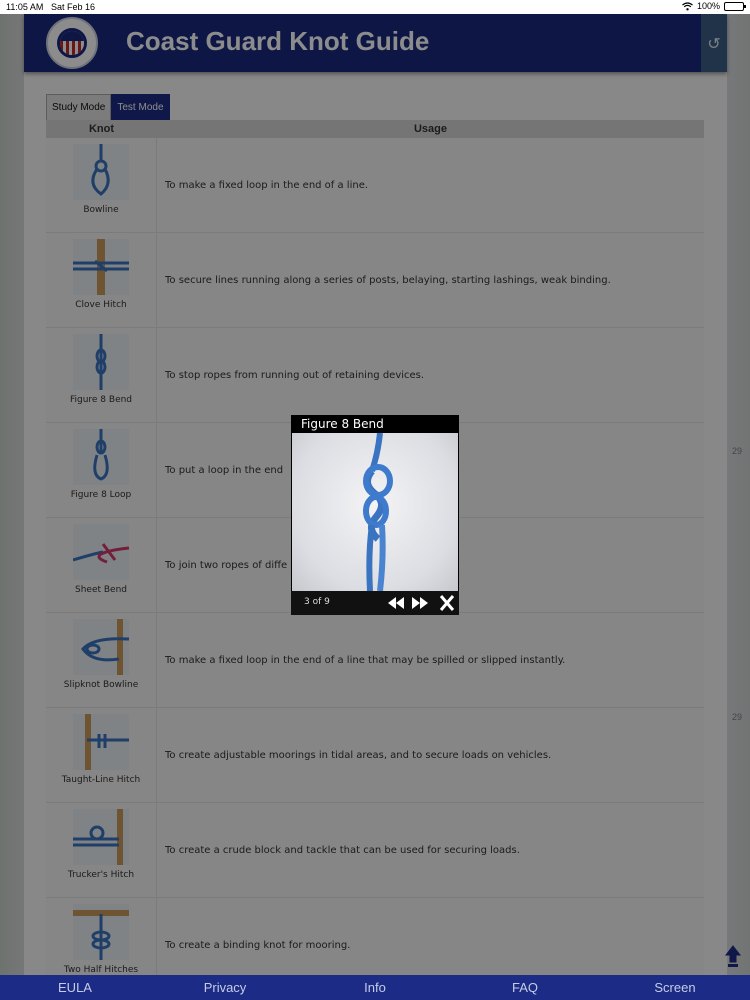  I want to click on status-bar: 11:05 AM Sat Feb 16 100%, so click(375, 7).